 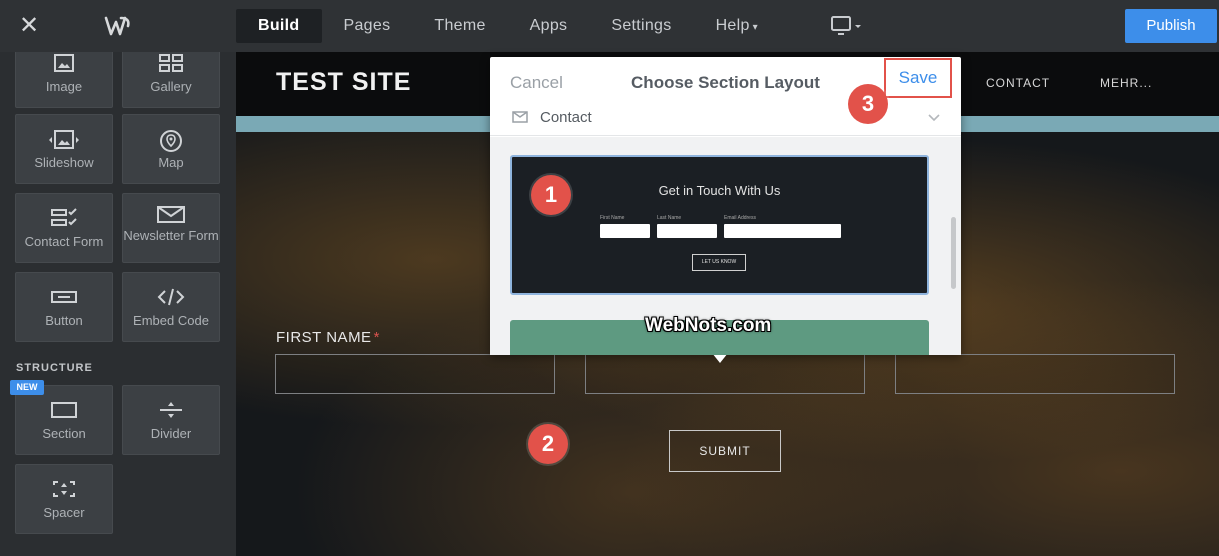 What do you see at coordinates (376, 337) in the screenshot?
I see `required-mark: *` at bounding box center [376, 337].